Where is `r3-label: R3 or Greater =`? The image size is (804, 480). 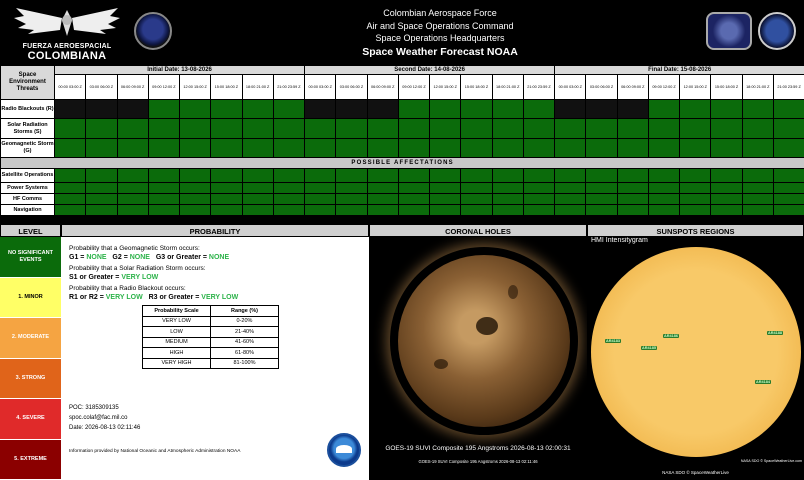
r3-label: R3 or Greater = is located at coordinates (175, 297).